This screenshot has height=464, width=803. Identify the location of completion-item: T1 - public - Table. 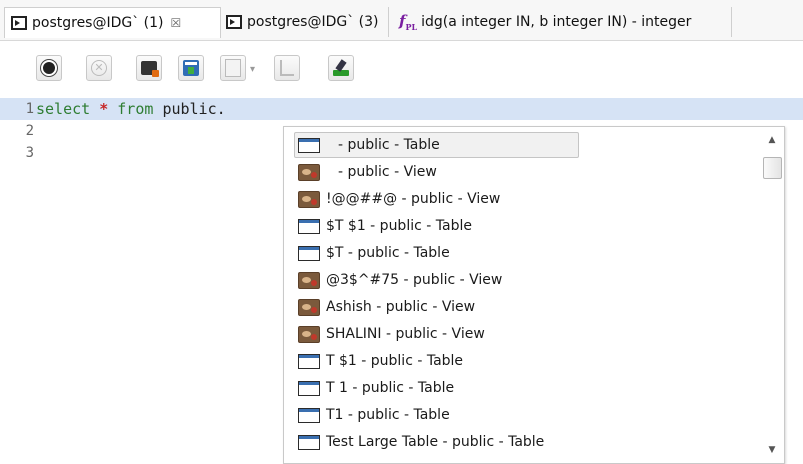
(522, 414).